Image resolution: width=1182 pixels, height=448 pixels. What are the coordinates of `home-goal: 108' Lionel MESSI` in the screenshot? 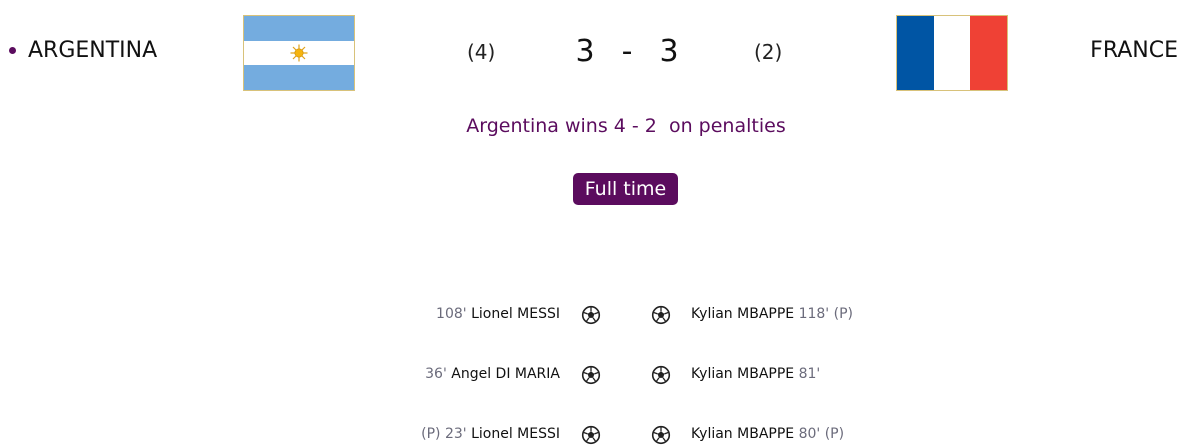 It's located at (498, 314).